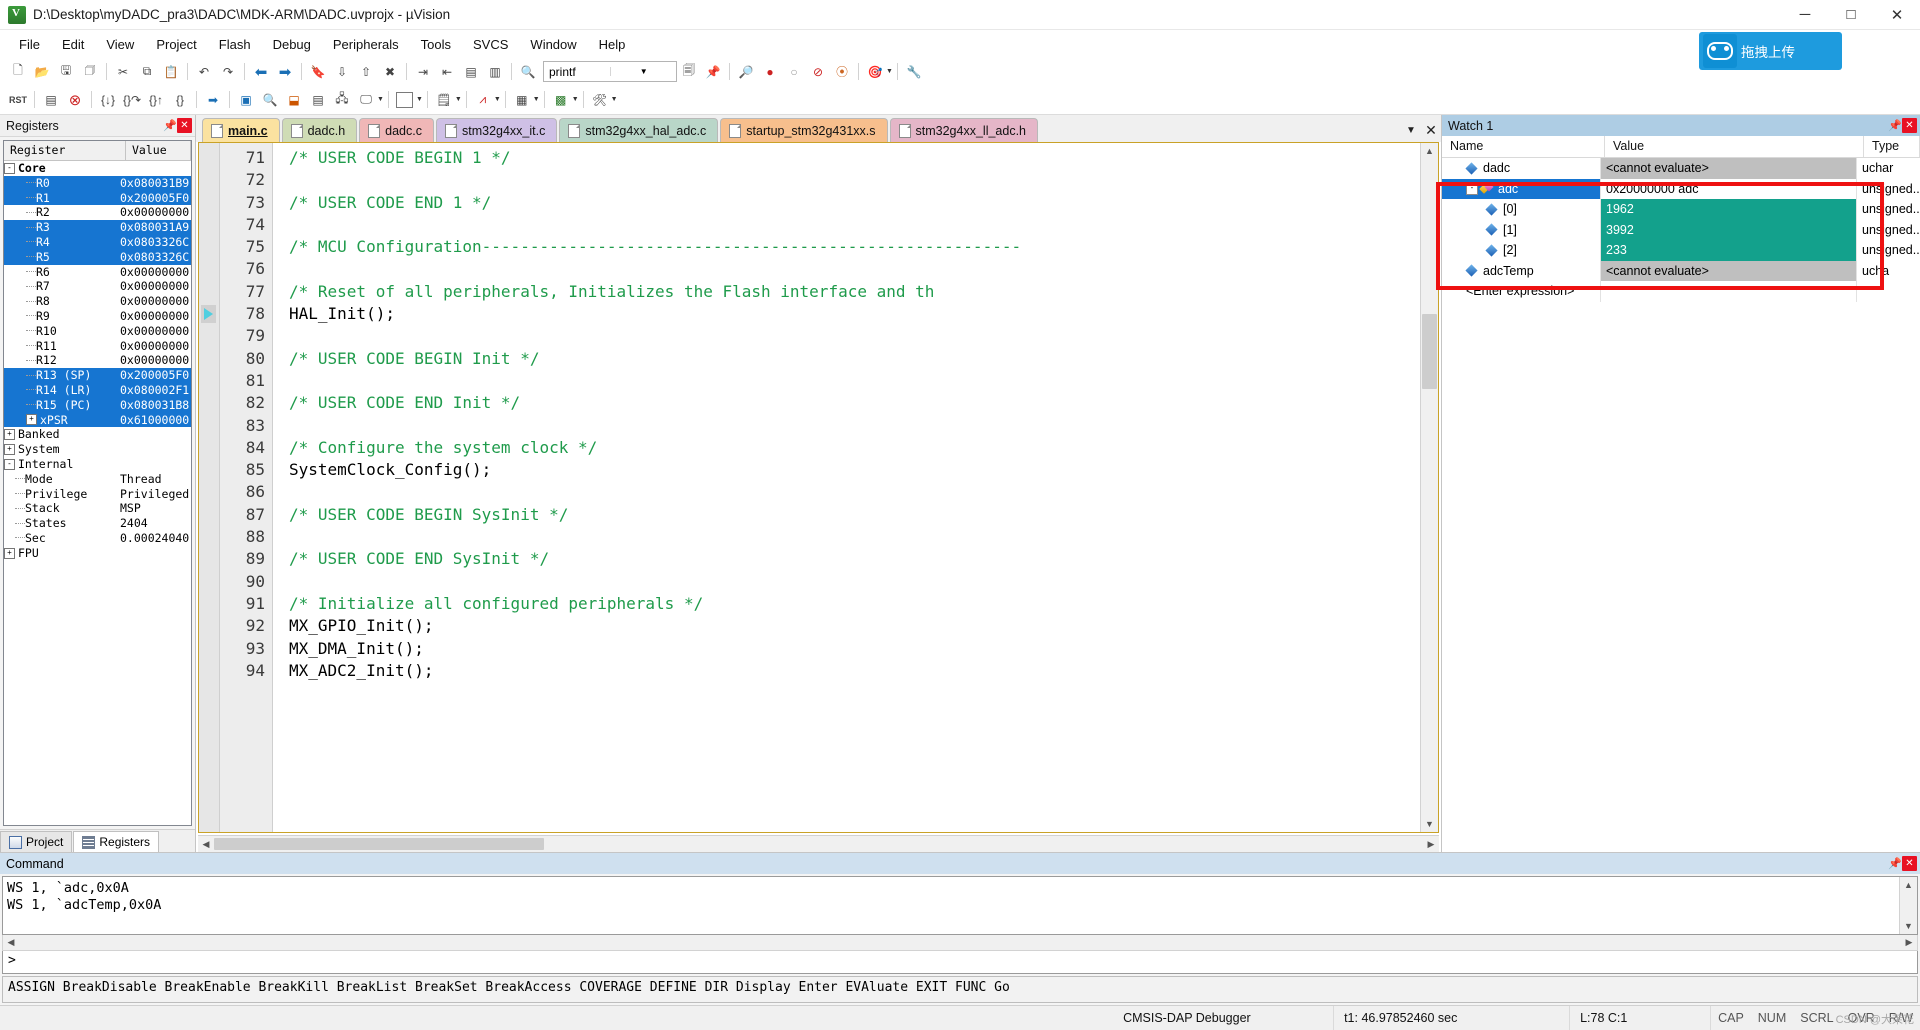 The height and width of the screenshot is (1030, 1920). Describe the element at coordinates (770, 71) in the screenshot. I see `breakpoint-icon: ●` at that location.